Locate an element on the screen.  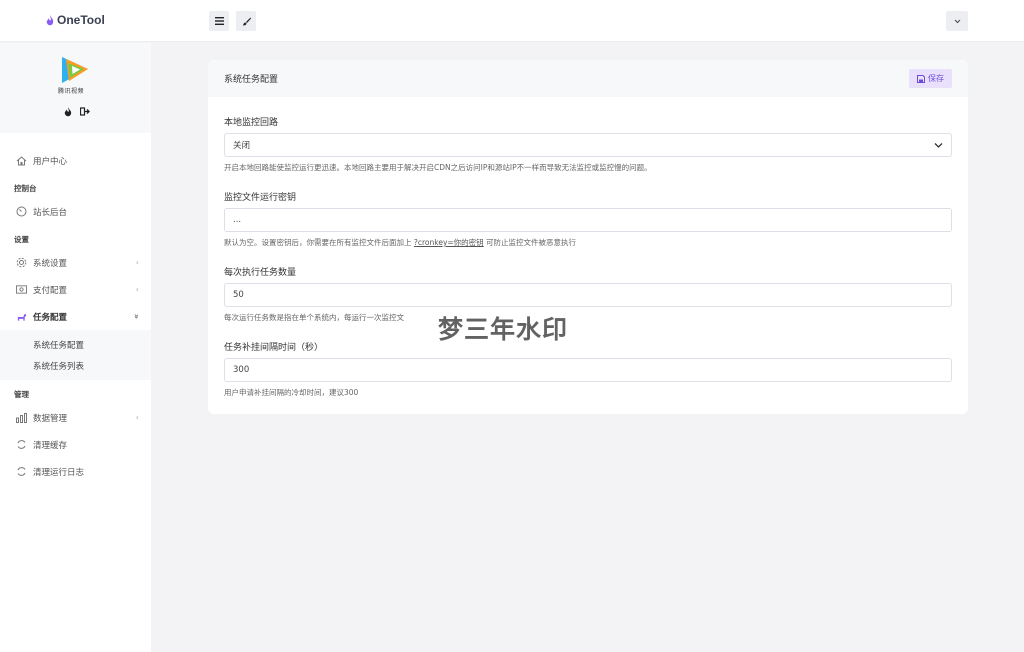
sidebar-item-label: 用户中心 is located at coordinates (50, 161).